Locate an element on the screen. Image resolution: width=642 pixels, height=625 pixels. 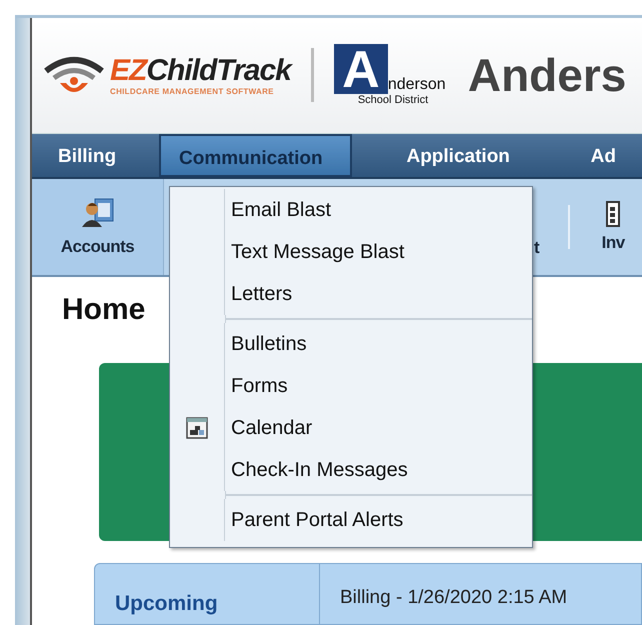
accounts-button: Accounts is located at coordinates (98, 227).